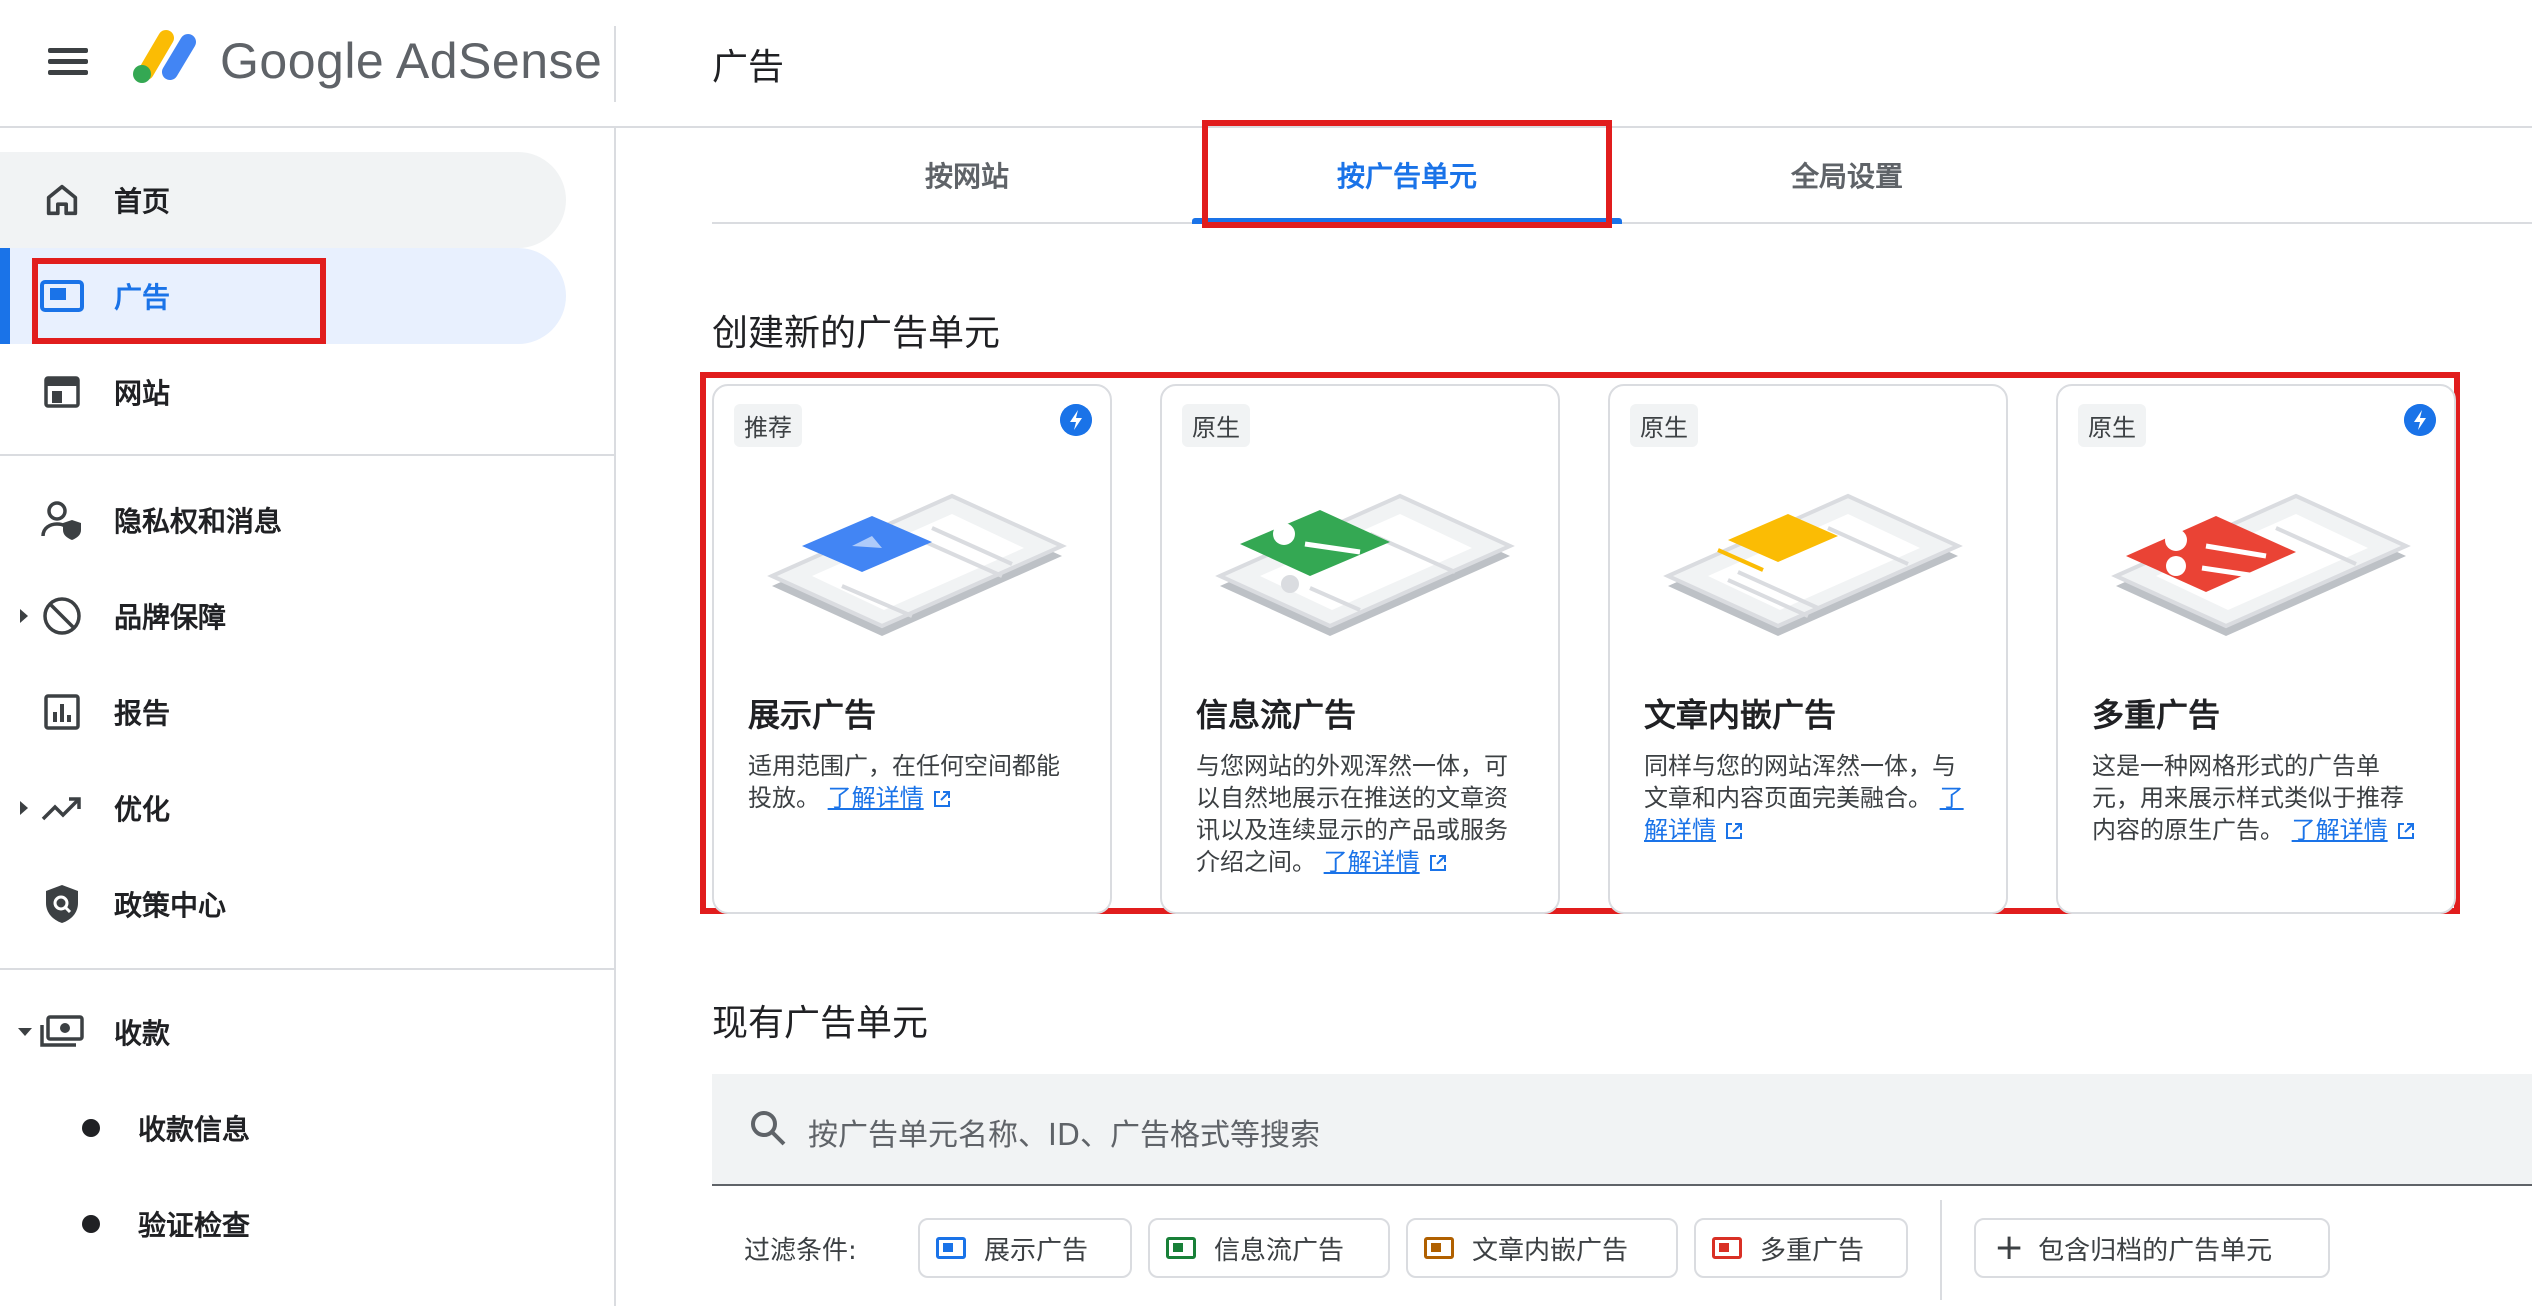  What do you see at coordinates (1847, 175) in the screenshot?
I see `tab-global-settings: 全局设置` at bounding box center [1847, 175].